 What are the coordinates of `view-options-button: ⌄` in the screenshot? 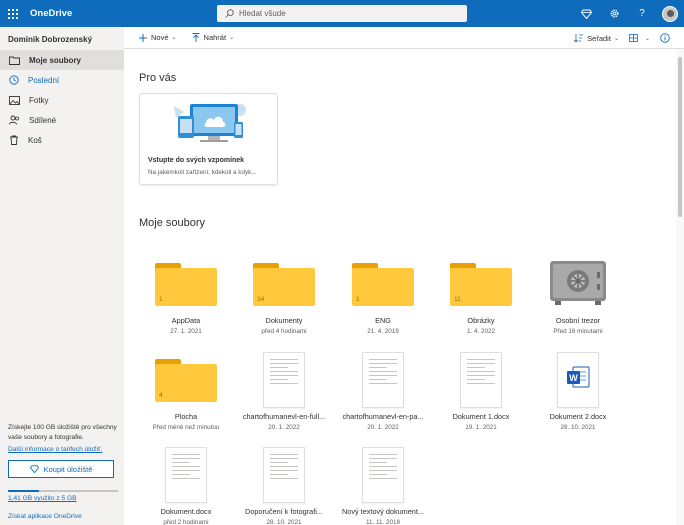 It's located at (639, 38).